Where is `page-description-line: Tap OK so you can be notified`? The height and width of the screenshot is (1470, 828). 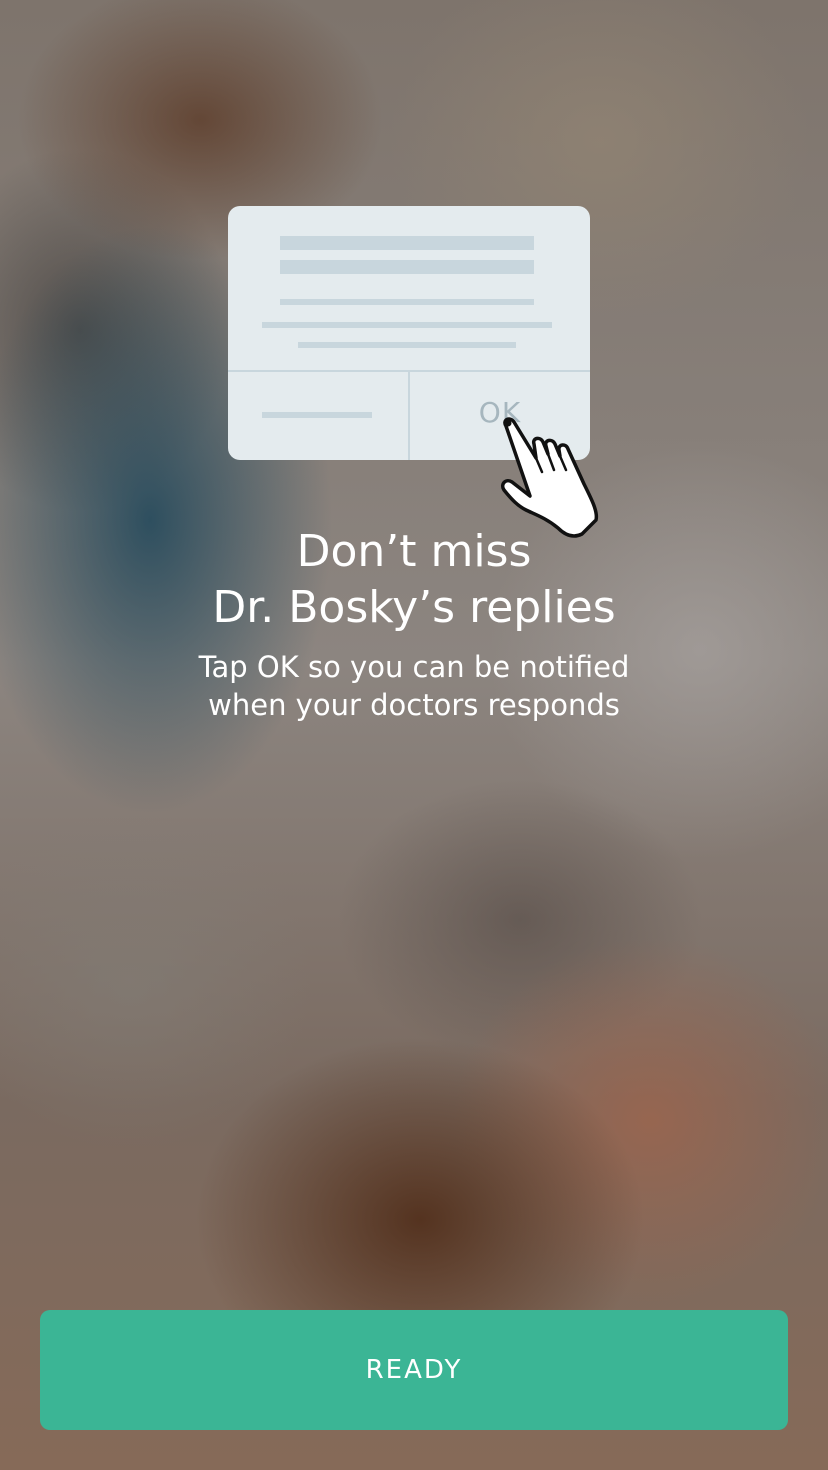
page-description-line: Tap OK so you can be notified is located at coordinates (414, 667).